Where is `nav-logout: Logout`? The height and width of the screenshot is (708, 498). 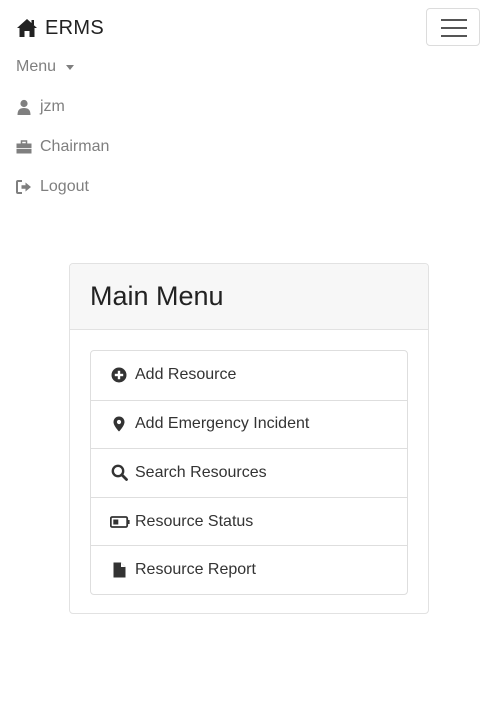
nav-logout: Logout is located at coordinates (52, 187).